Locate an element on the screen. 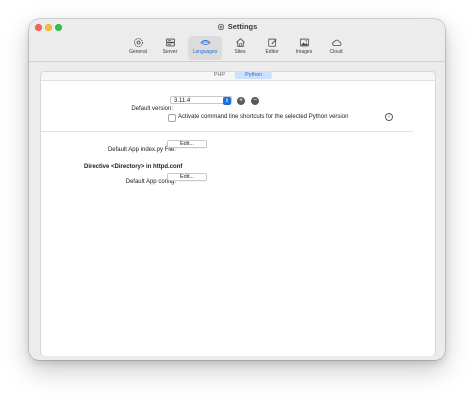 The height and width of the screenshot is (399, 474). toolbar-label: Cloud is located at coordinates (336, 52).